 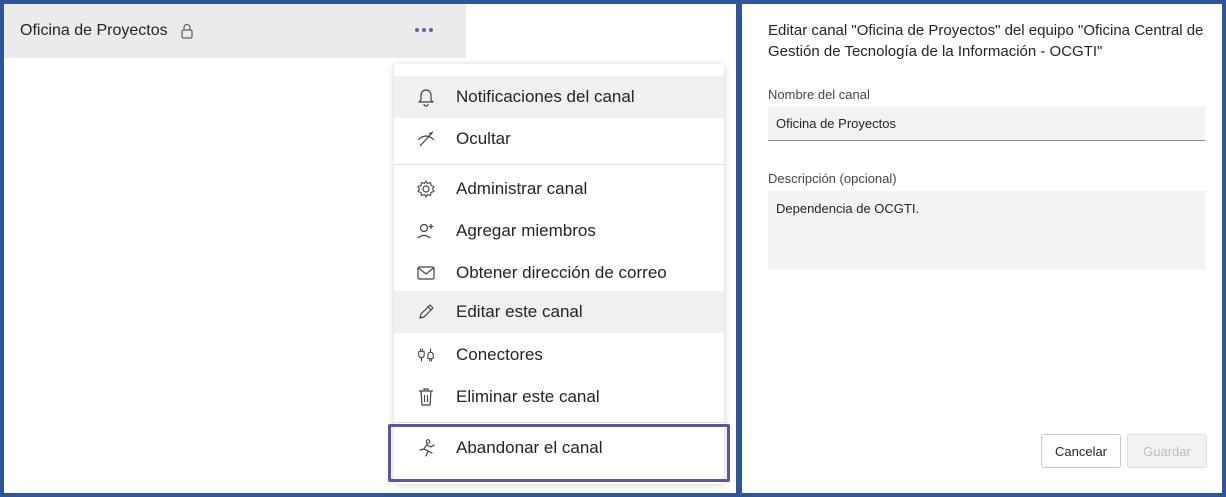 What do you see at coordinates (426, 97) in the screenshot?
I see `bell-icon` at bounding box center [426, 97].